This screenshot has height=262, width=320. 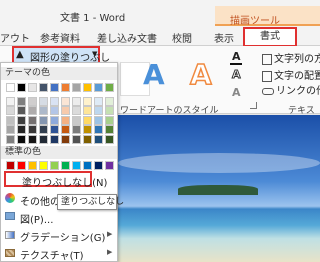 What do you see at coordinates (270, 37) in the screenshot?
I see `tab-format: 書式` at bounding box center [270, 37].